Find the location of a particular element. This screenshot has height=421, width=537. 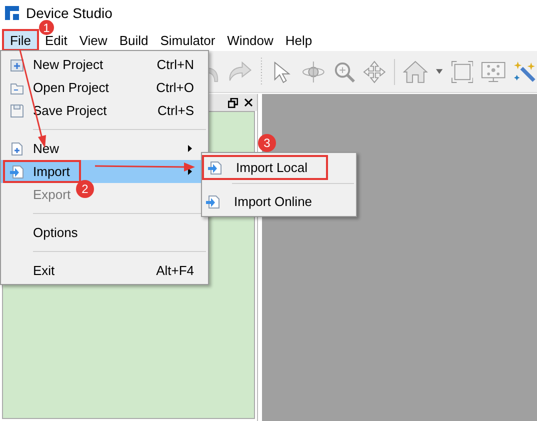

shortcut-label: Ctrl+O is located at coordinates (175, 87).